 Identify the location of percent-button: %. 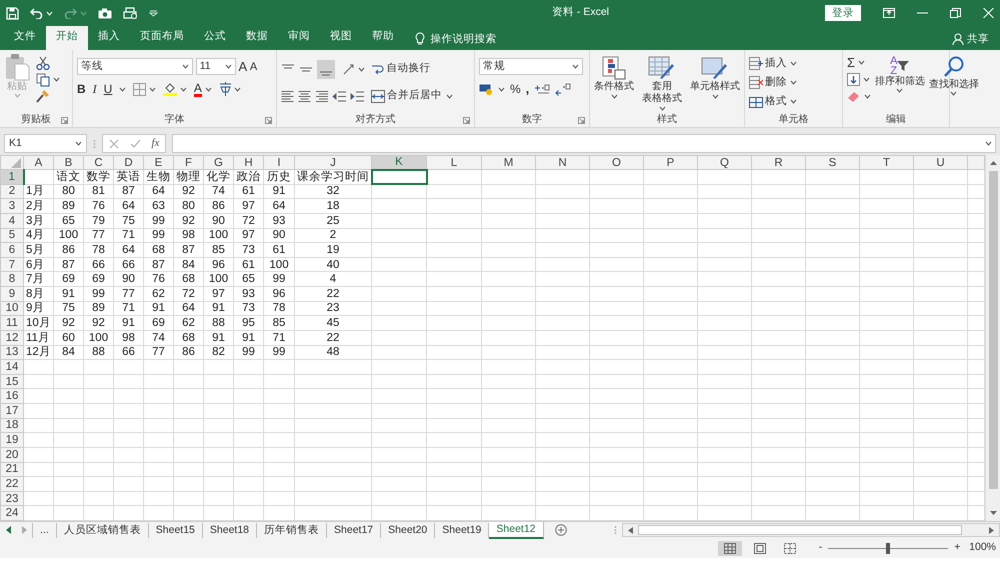
(515, 89).